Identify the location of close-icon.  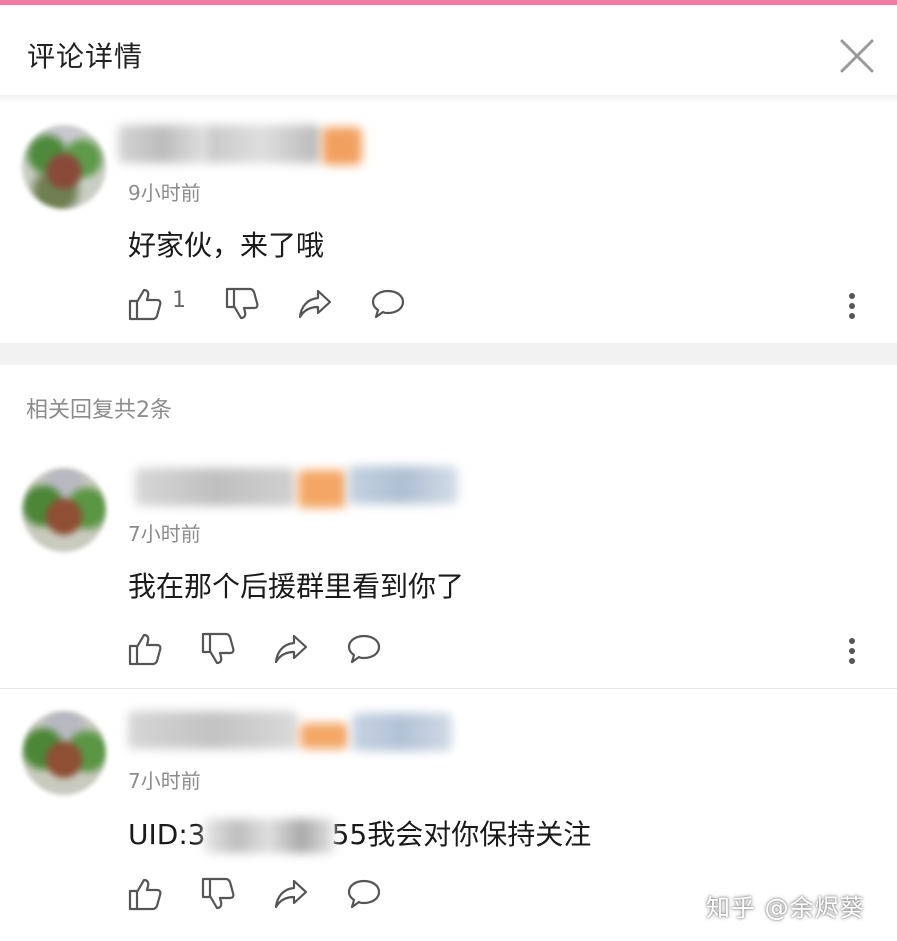
(857, 56).